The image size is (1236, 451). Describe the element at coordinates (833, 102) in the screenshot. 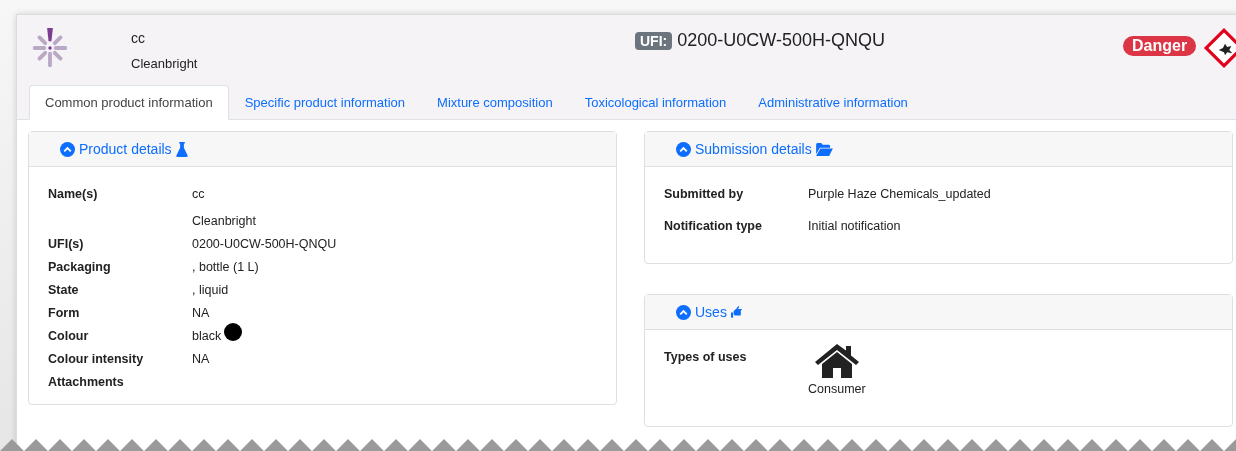

I see `tab: Administrative information` at that location.